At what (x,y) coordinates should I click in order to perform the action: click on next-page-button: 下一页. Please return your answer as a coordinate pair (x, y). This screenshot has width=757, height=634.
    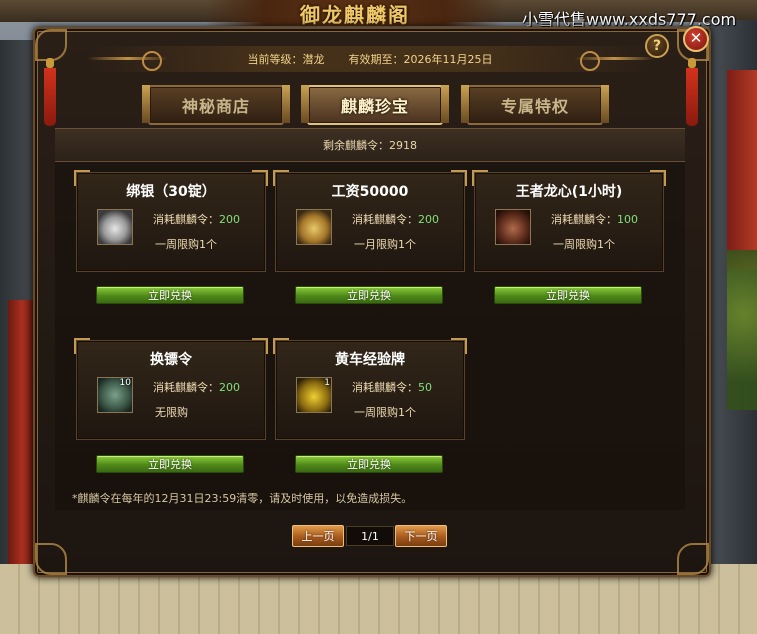
    Looking at the image, I should click on (421, 536).